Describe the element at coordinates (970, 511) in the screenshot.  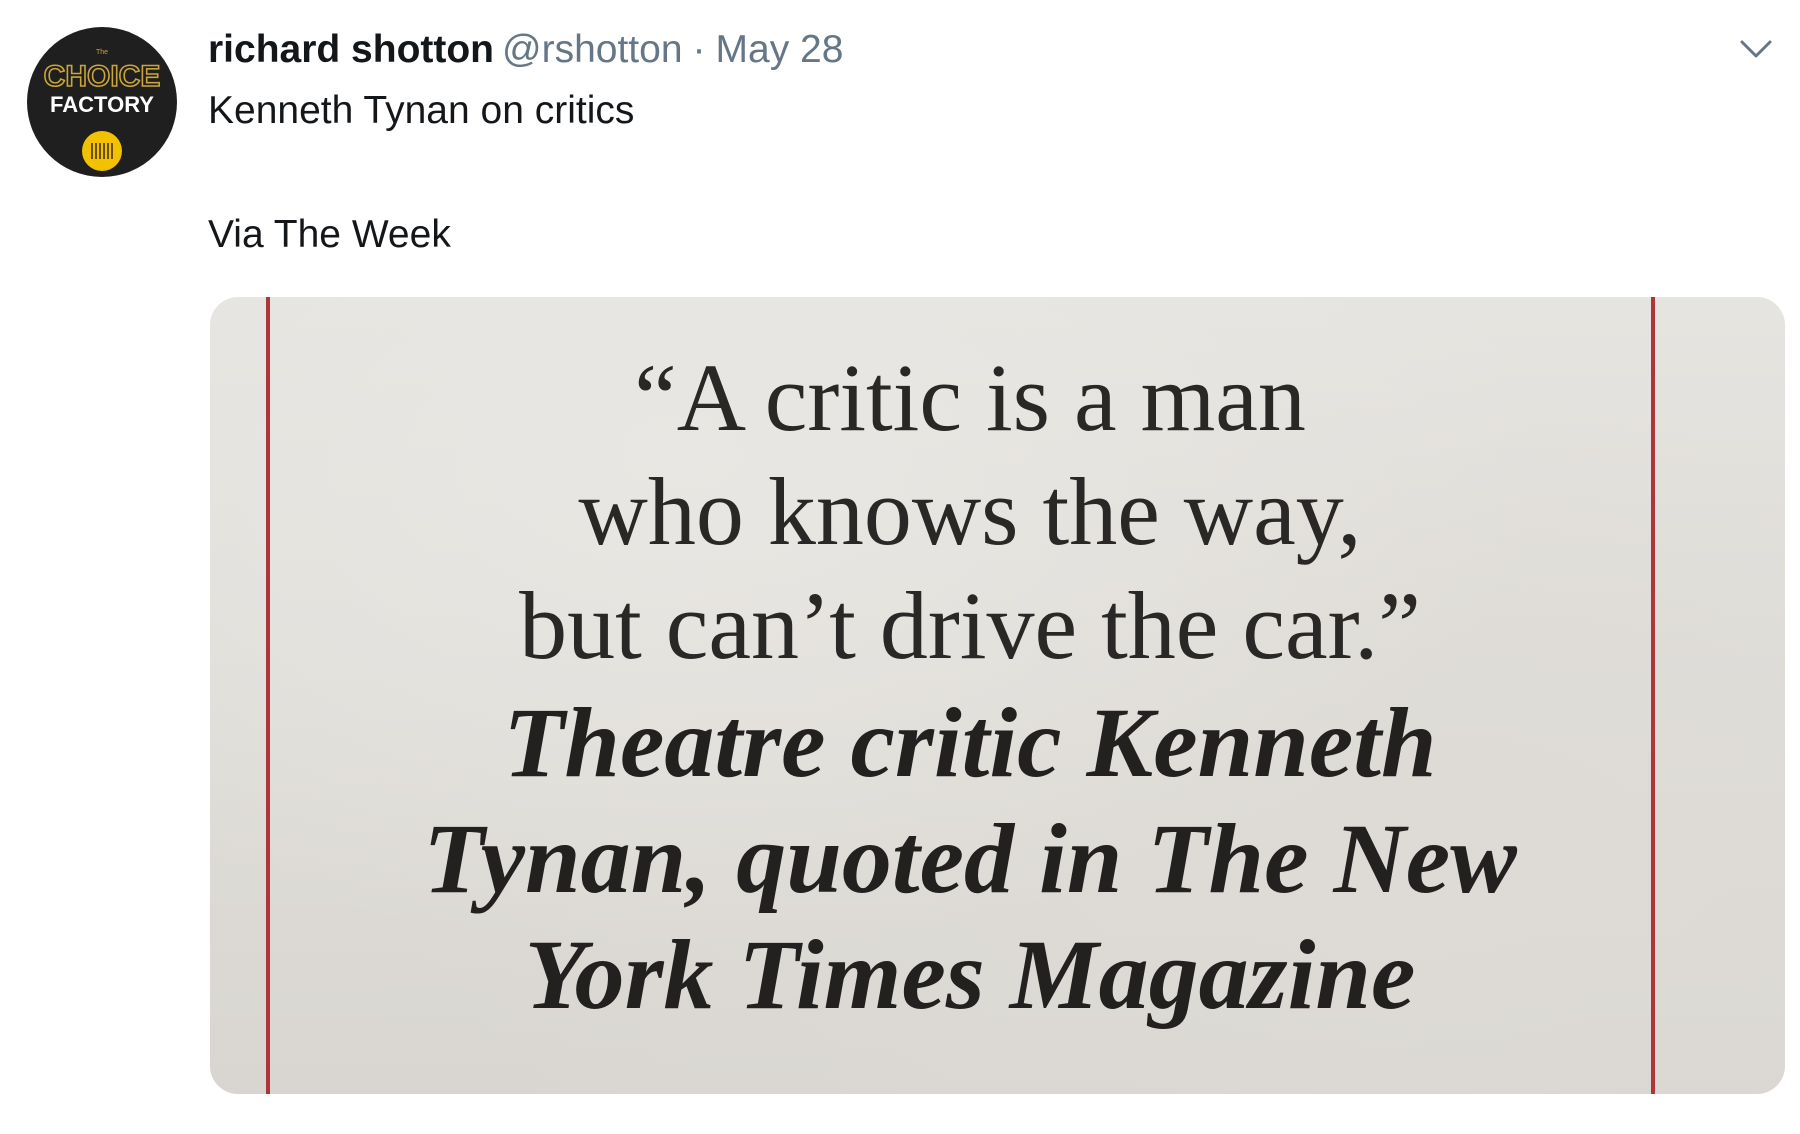
I see `quote-line-2: who knows the way,` at that location.